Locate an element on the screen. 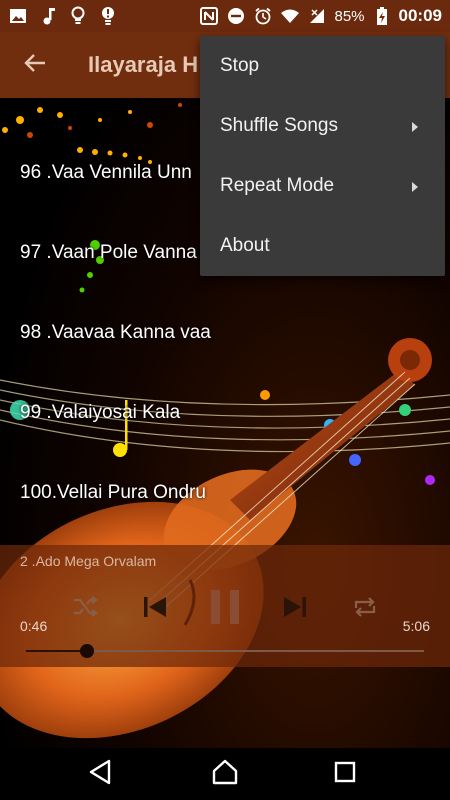 This screenshot has height=800, width=450. seek-thumb is located at coordinates (86, 651).